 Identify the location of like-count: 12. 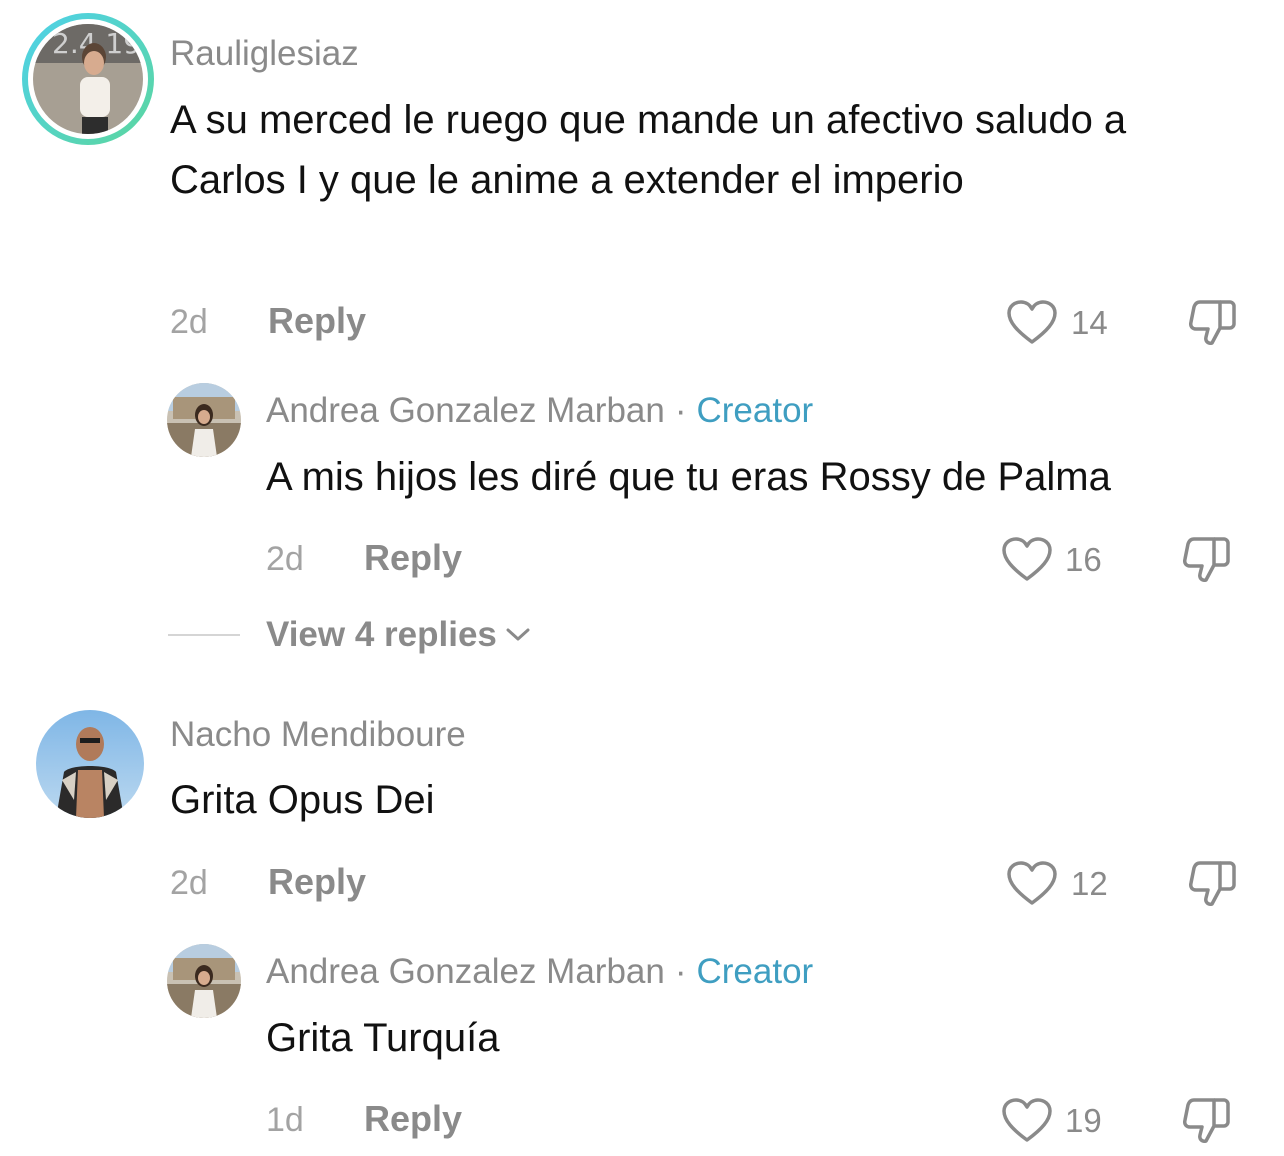
(1089, 883).